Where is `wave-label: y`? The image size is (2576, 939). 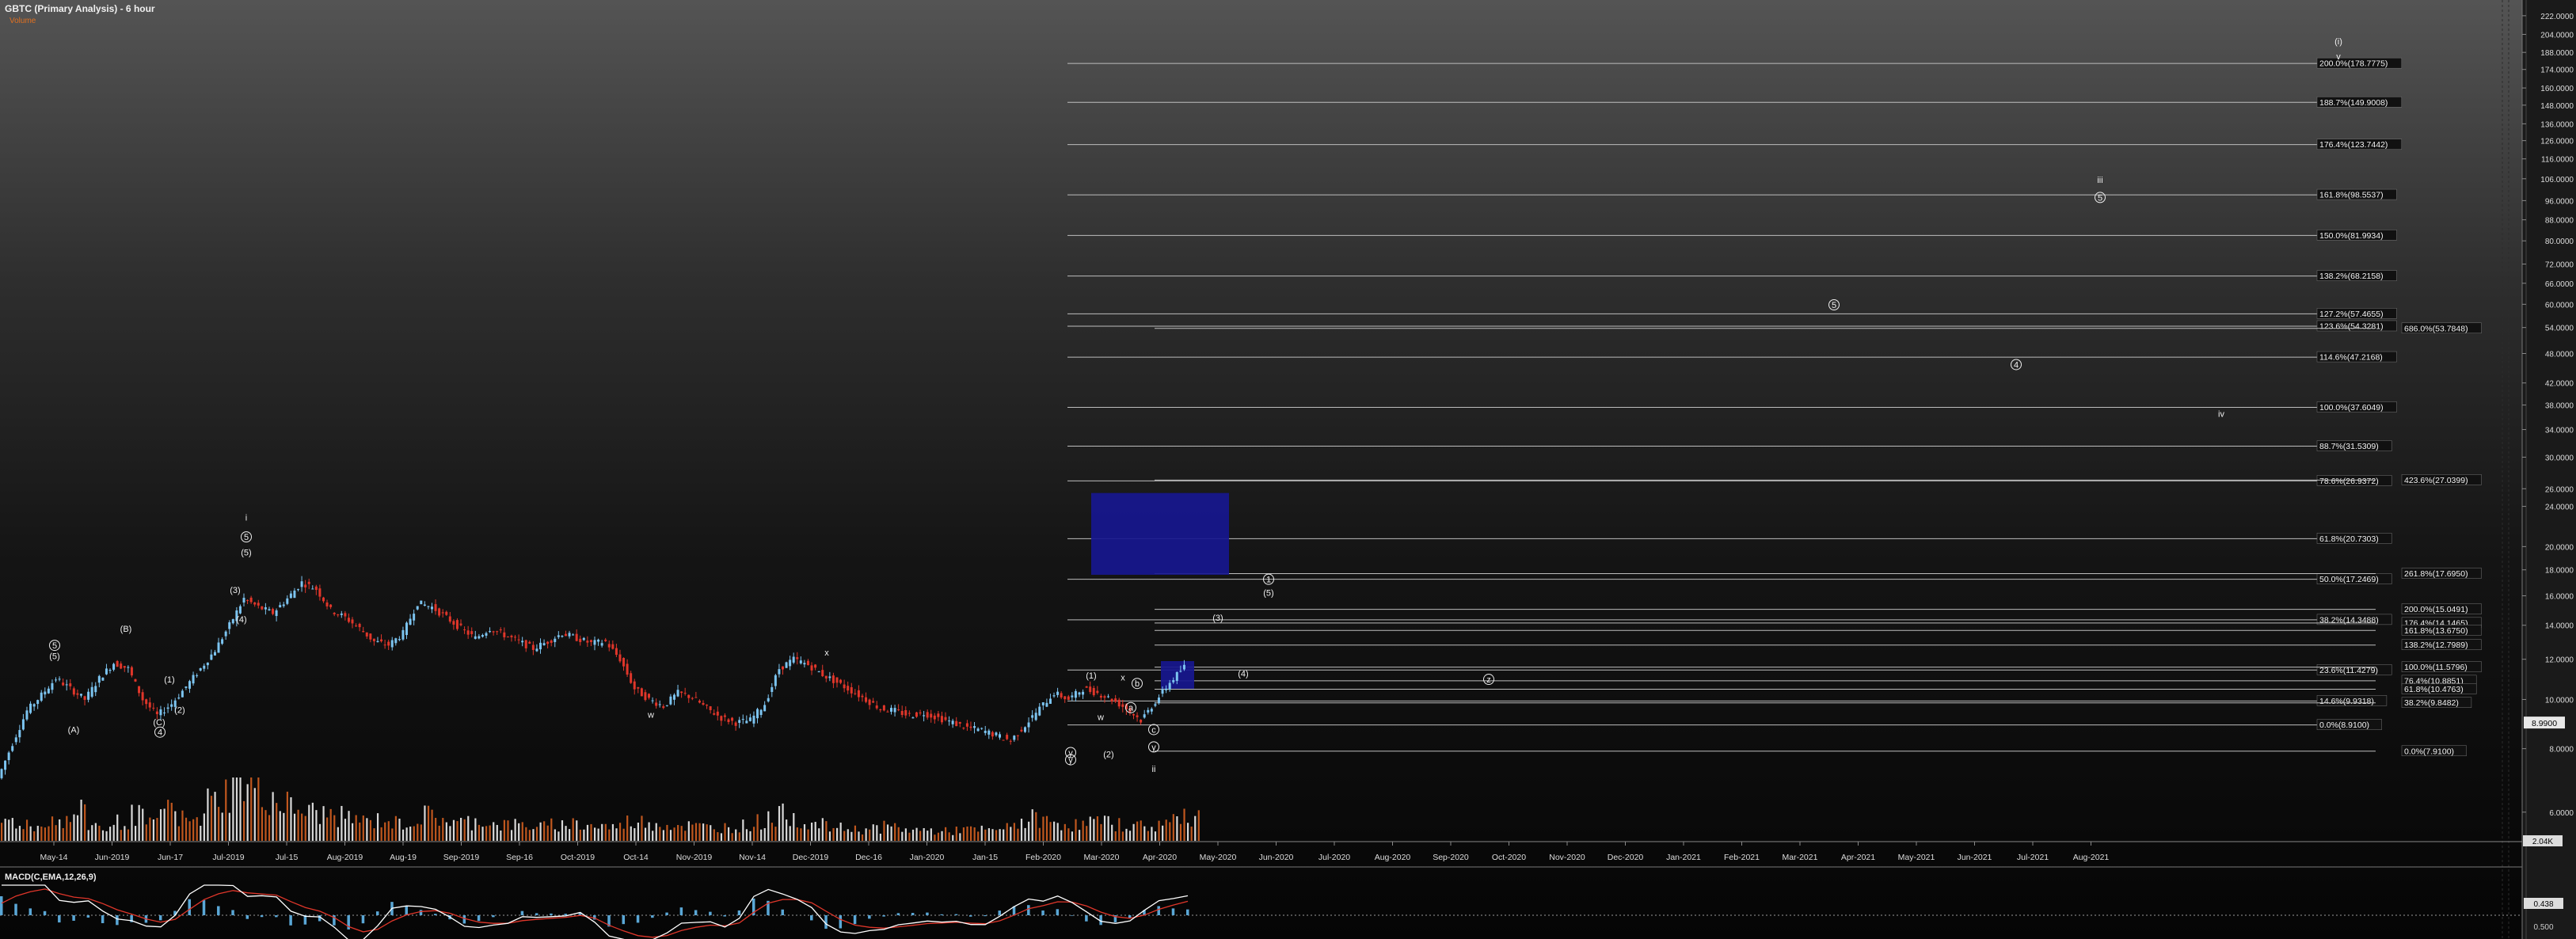
wave-label: y is located at coordinates (1153, 747).